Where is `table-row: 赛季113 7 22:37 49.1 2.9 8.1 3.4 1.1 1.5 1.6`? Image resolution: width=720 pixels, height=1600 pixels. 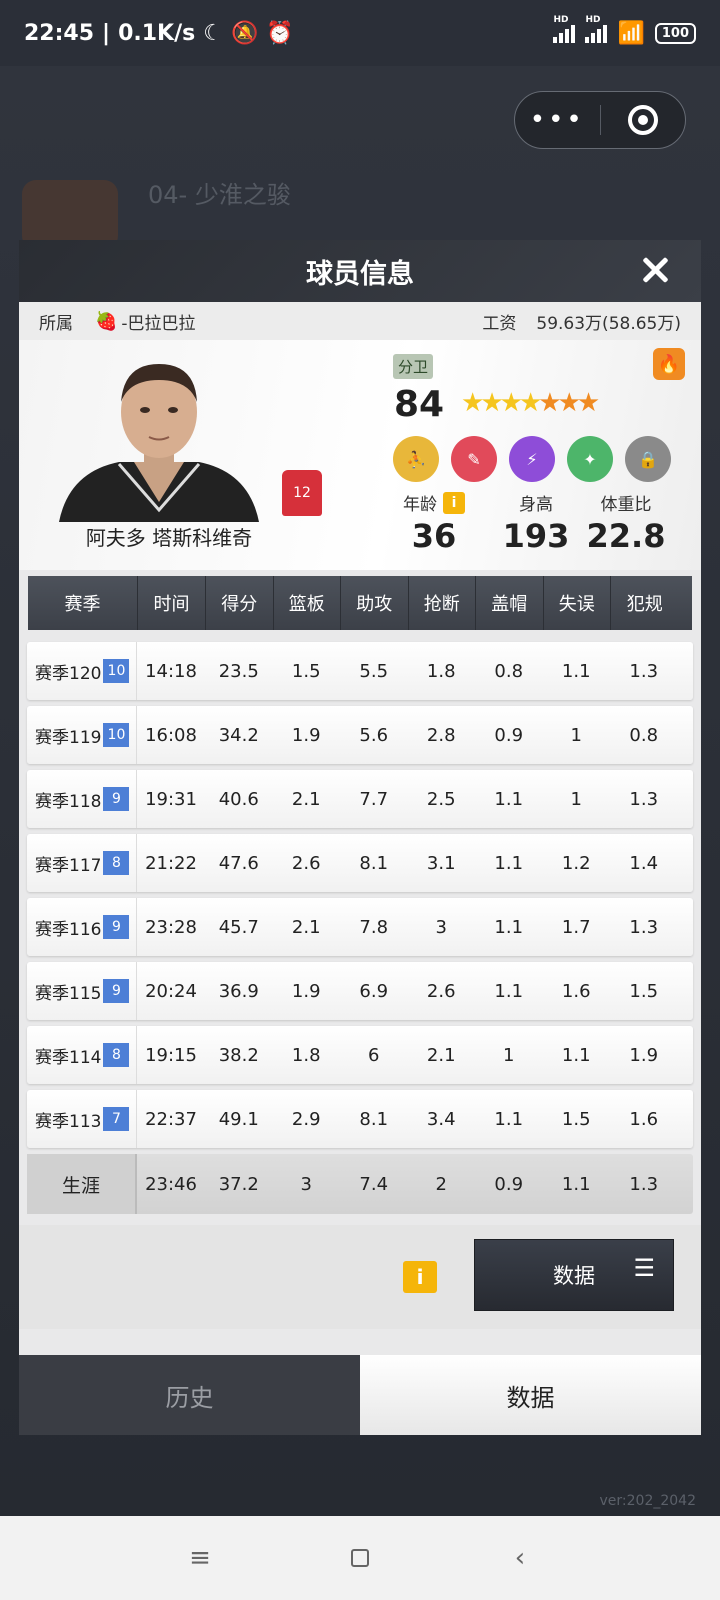
table-row: 赛季113 7 22:37 49.1 2.9 8.1 3.4 1.1 1.5 1.6 is located at coordinates (360, 1119).